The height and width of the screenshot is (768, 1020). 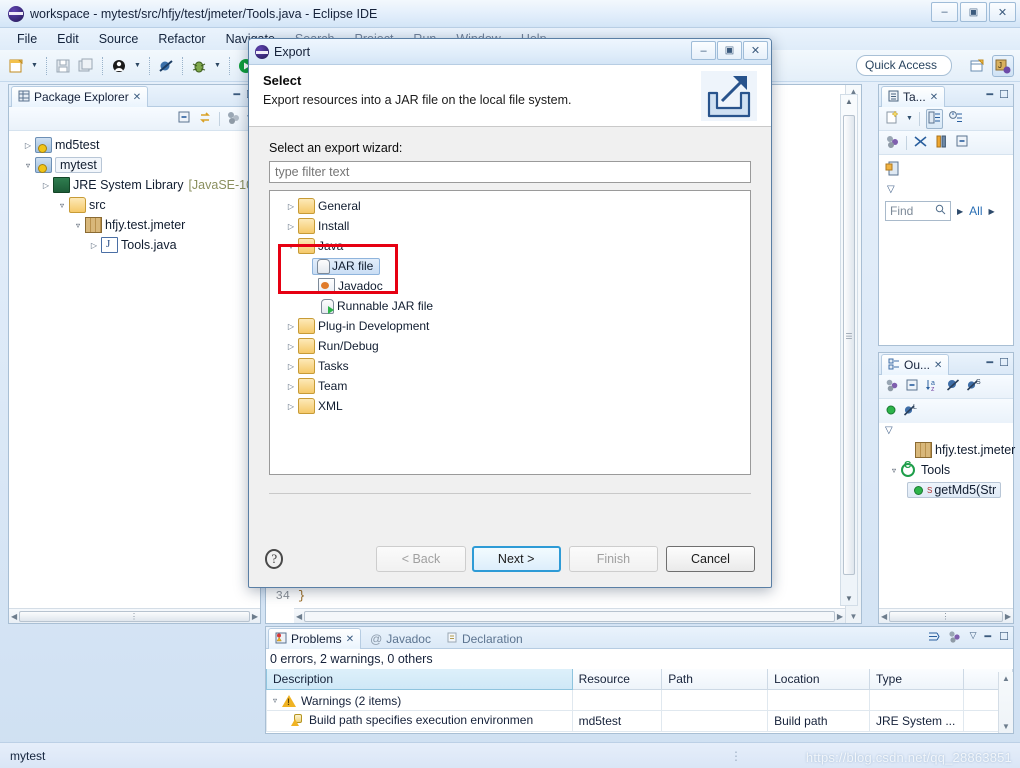 I want to click on tab-task-list: Ta... ✕, so click(x=913, y=96).